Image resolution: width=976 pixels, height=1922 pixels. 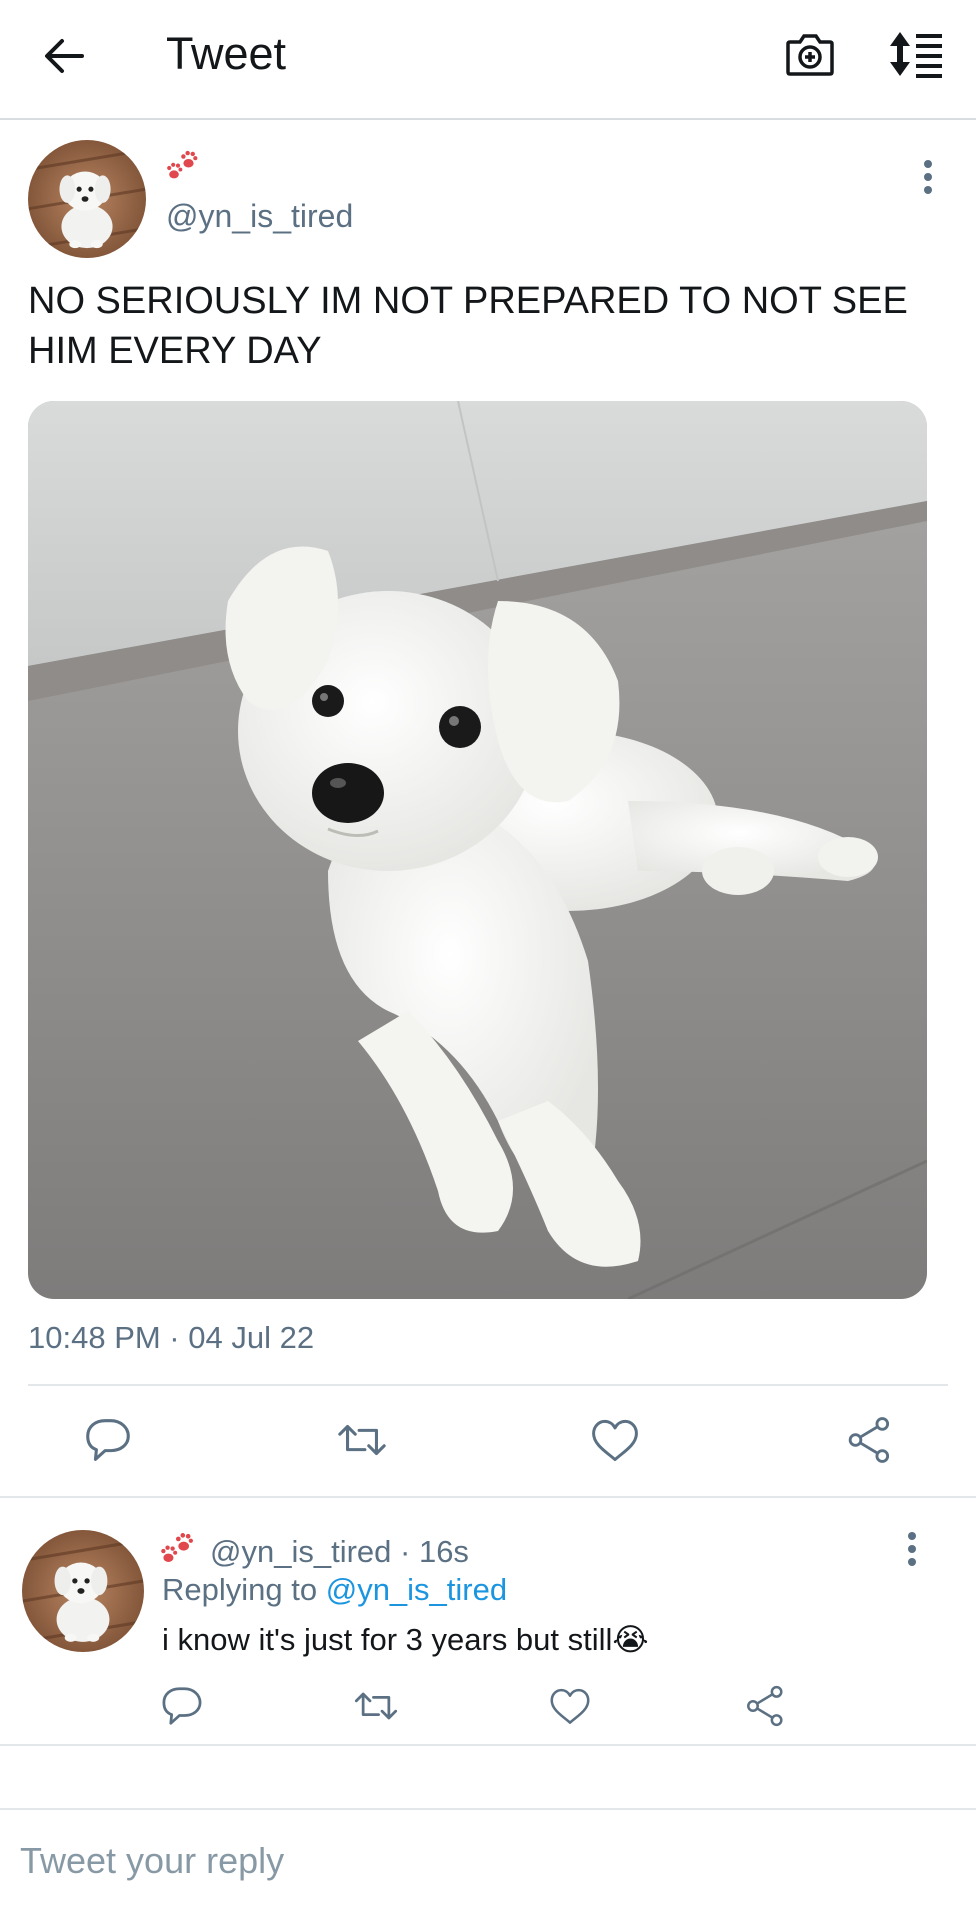 I want to click on reply-author-handle: @yn_is_tired, so click(x=300, y=1551).